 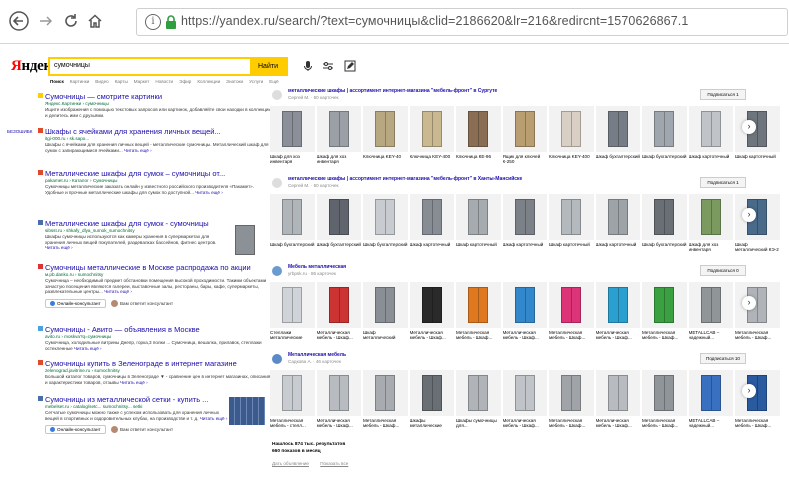 I want to click on collection-card: Стеллажи металлические, so click(x=292, y=311).